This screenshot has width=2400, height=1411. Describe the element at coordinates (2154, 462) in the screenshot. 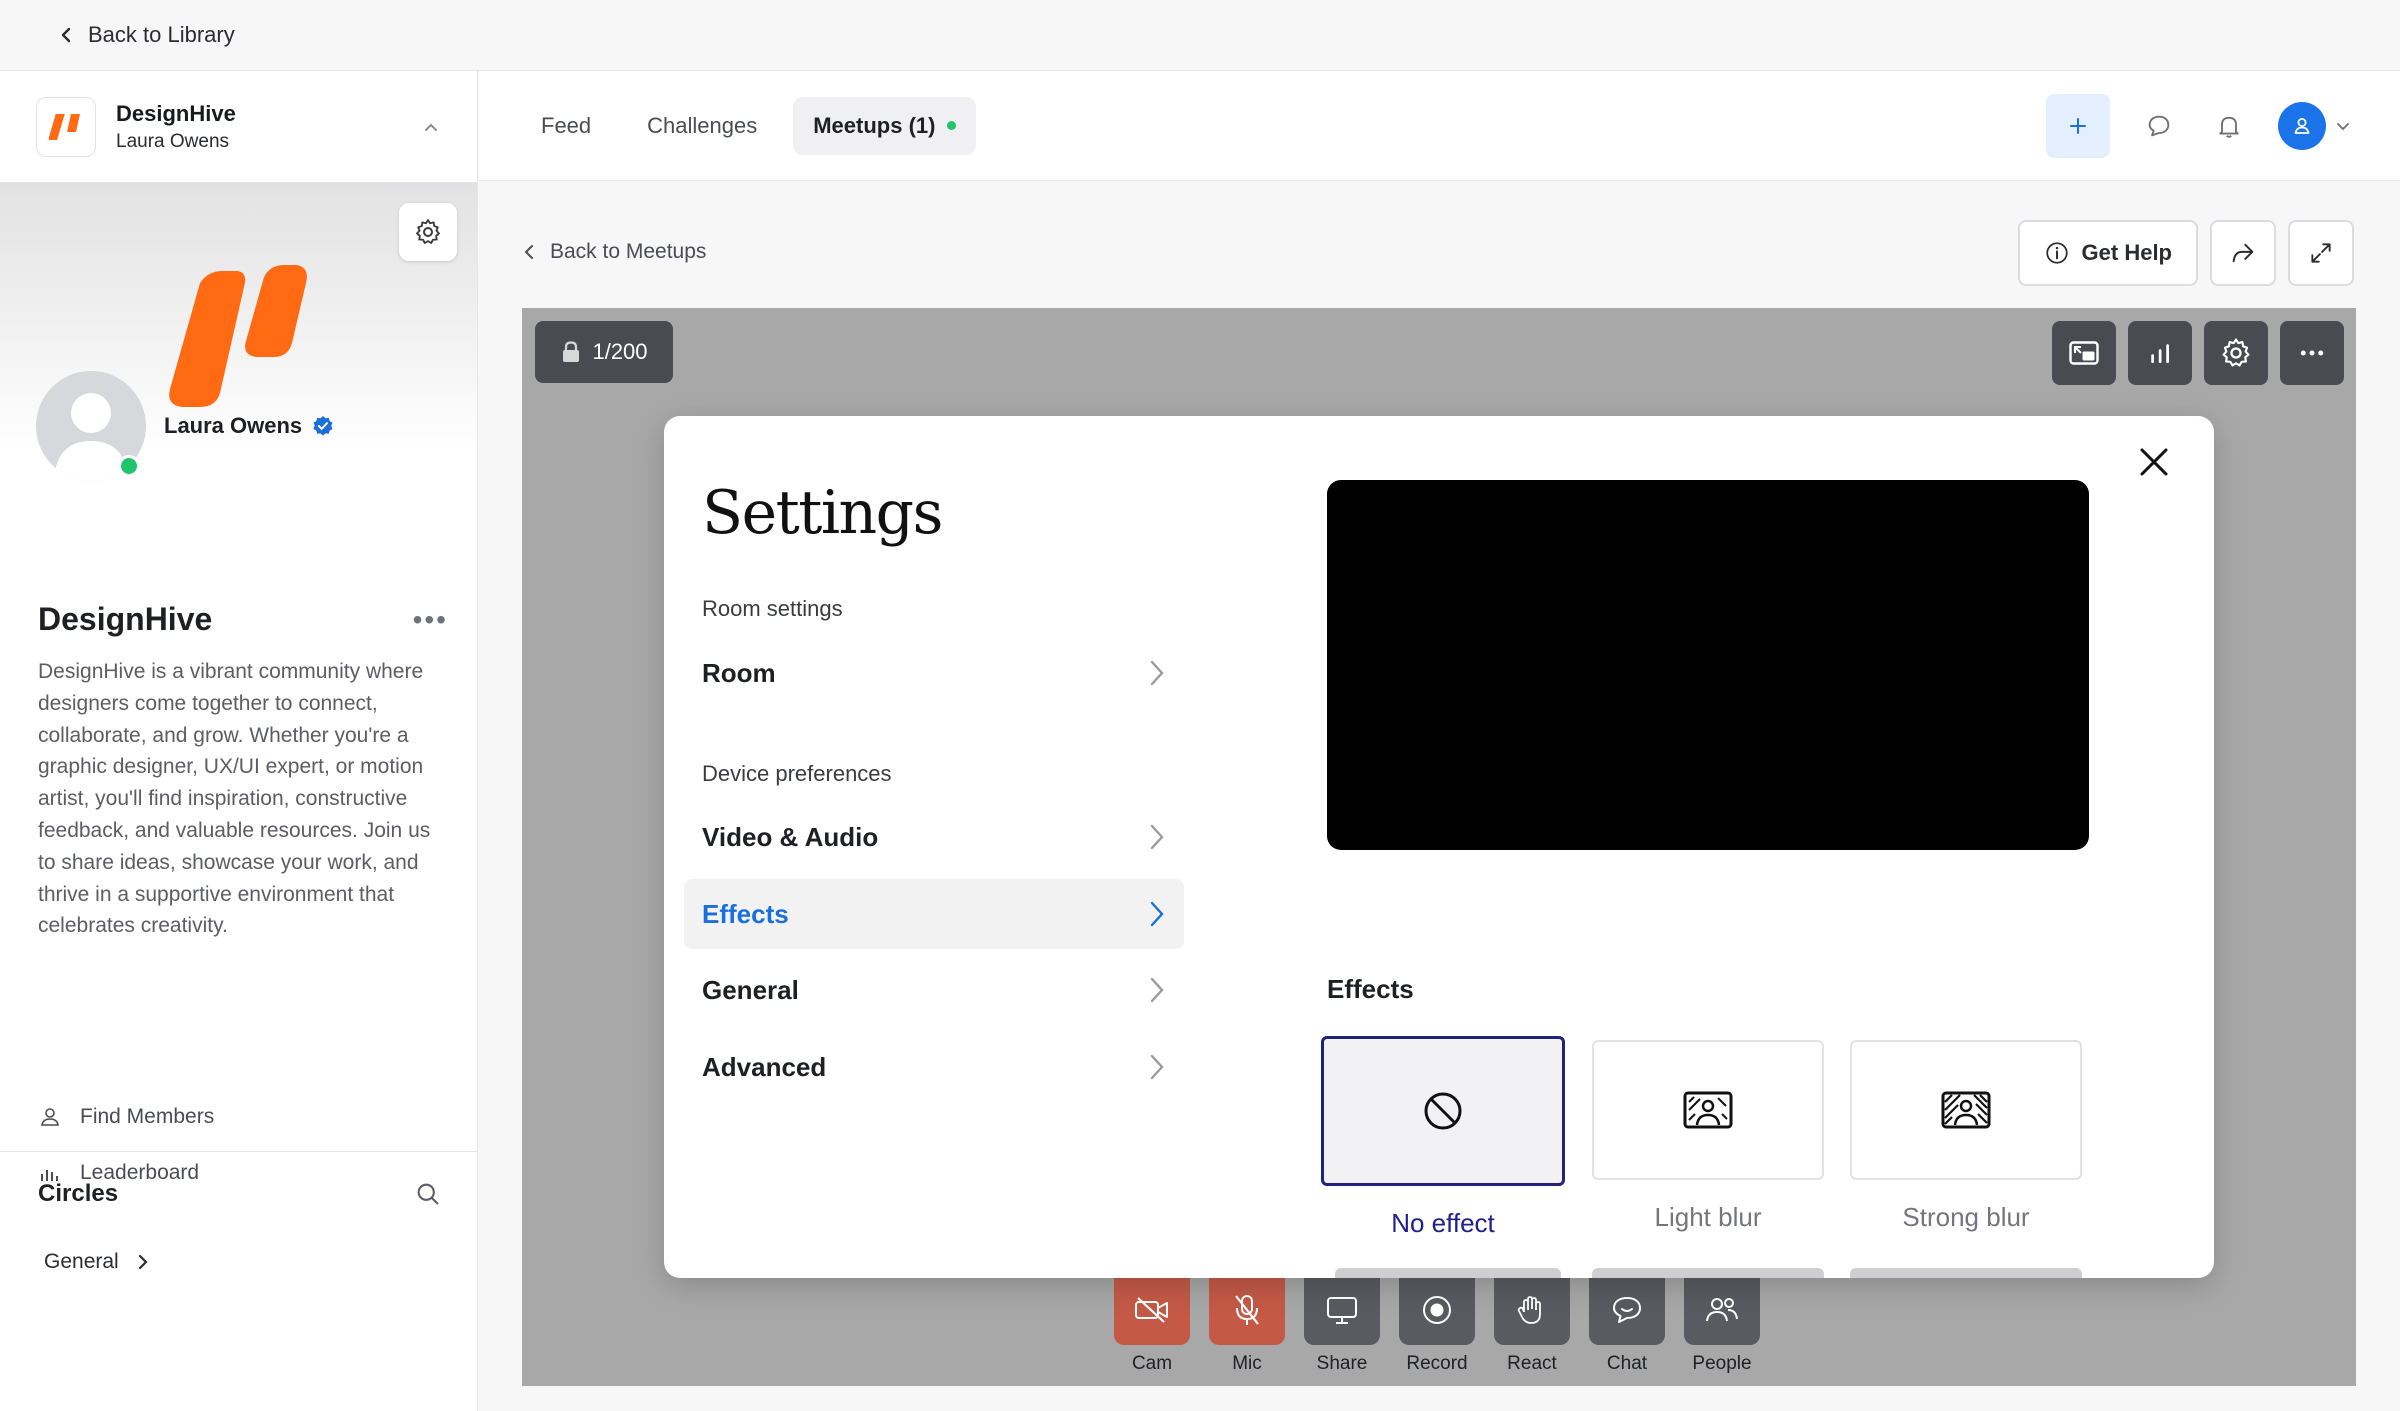

I see `close-button` at that location.